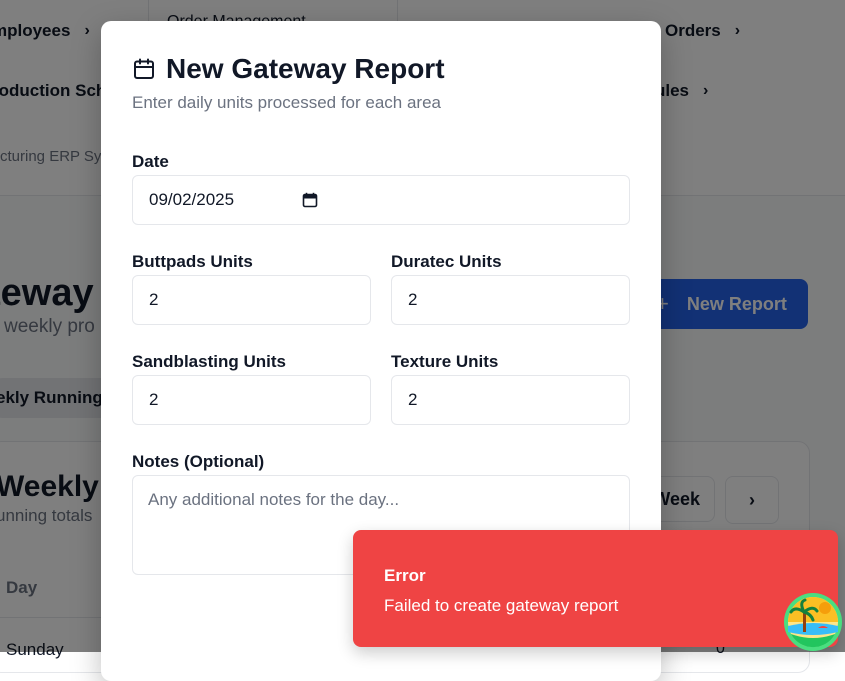 Image resolution: width=845 pixels, height=681 pixels. Describe the element at coordinates (251, 300) in the screenshot. I see `buttpads-units-input: 2` at that location.